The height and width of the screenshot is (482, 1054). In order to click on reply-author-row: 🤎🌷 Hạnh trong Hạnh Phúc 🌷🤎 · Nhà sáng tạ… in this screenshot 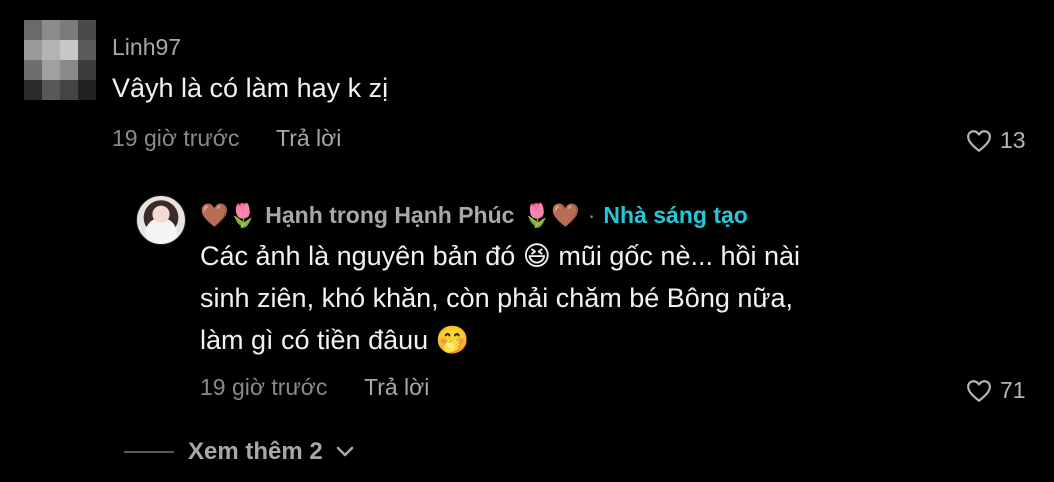, I will do `click(474, 215)`.